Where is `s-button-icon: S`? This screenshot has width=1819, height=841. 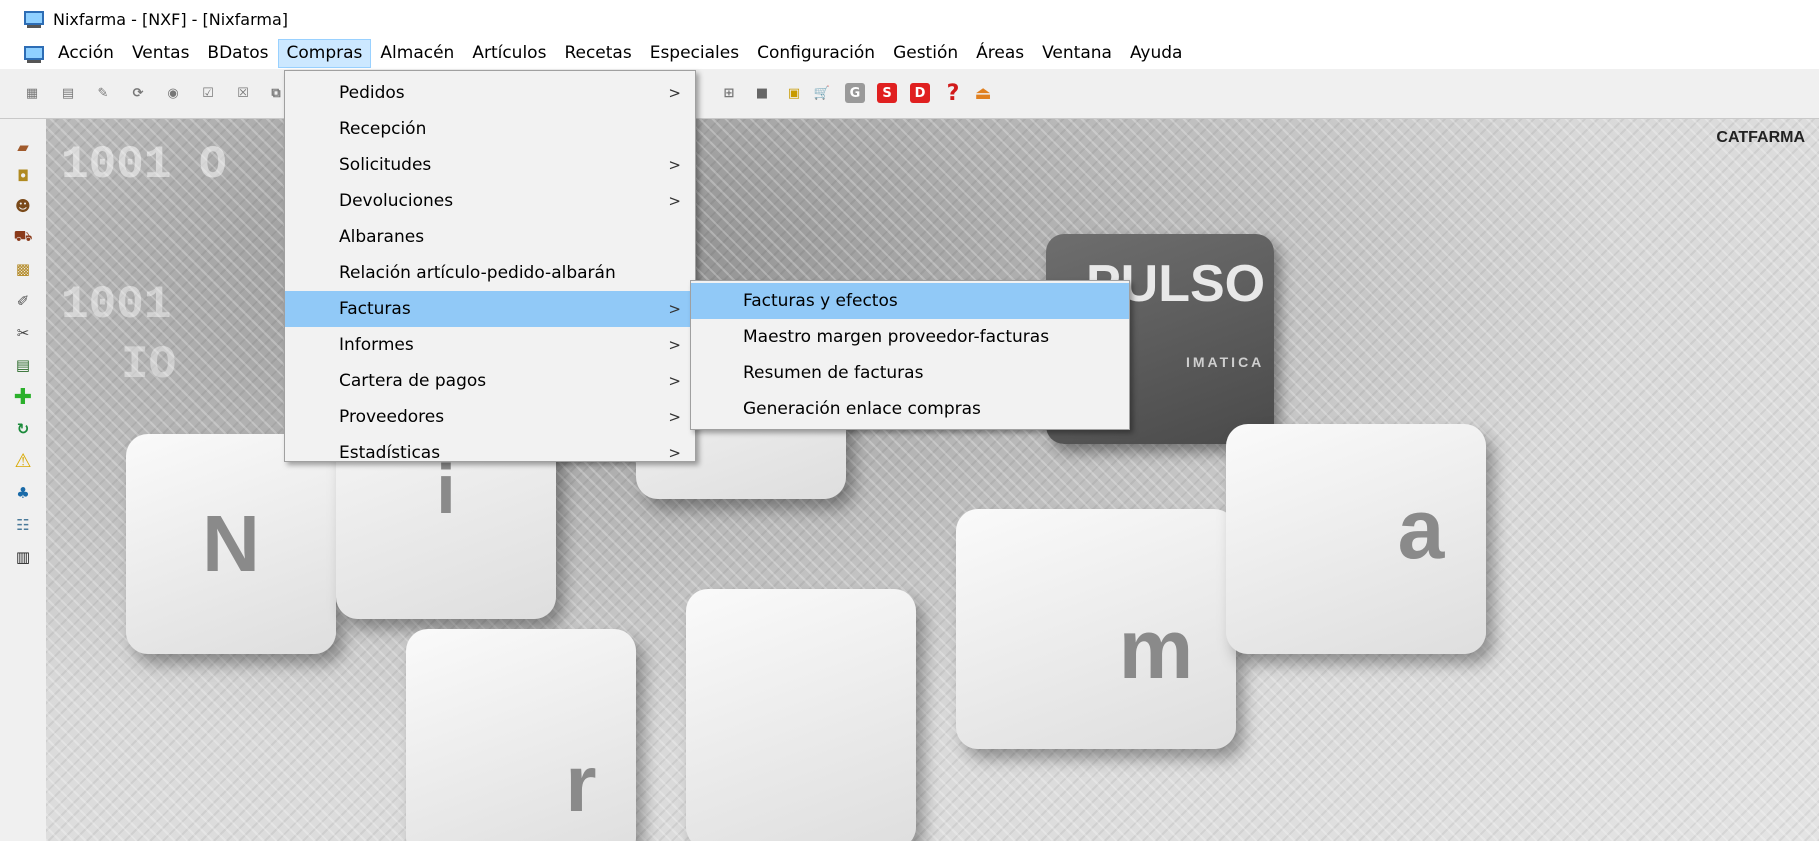
s-button-icon: S is located at coordinates (887, 93).